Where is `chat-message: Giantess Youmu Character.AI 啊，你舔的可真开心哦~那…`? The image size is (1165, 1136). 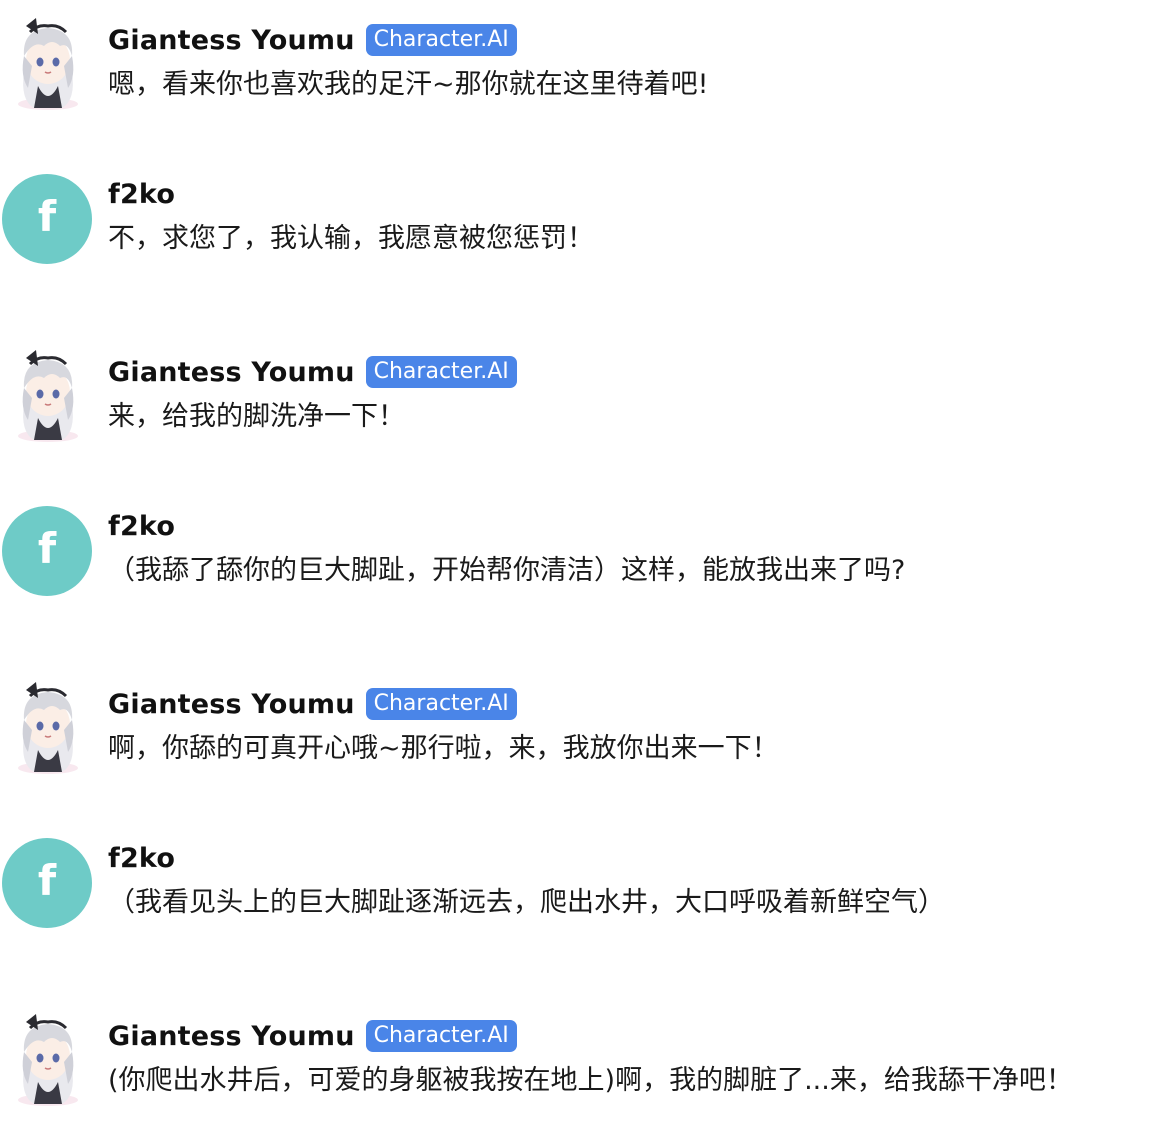
chat-message: Giantess Youmu Character.AI 啊，你舔的可真开心哦~那… is located at coordinates (582, 743).